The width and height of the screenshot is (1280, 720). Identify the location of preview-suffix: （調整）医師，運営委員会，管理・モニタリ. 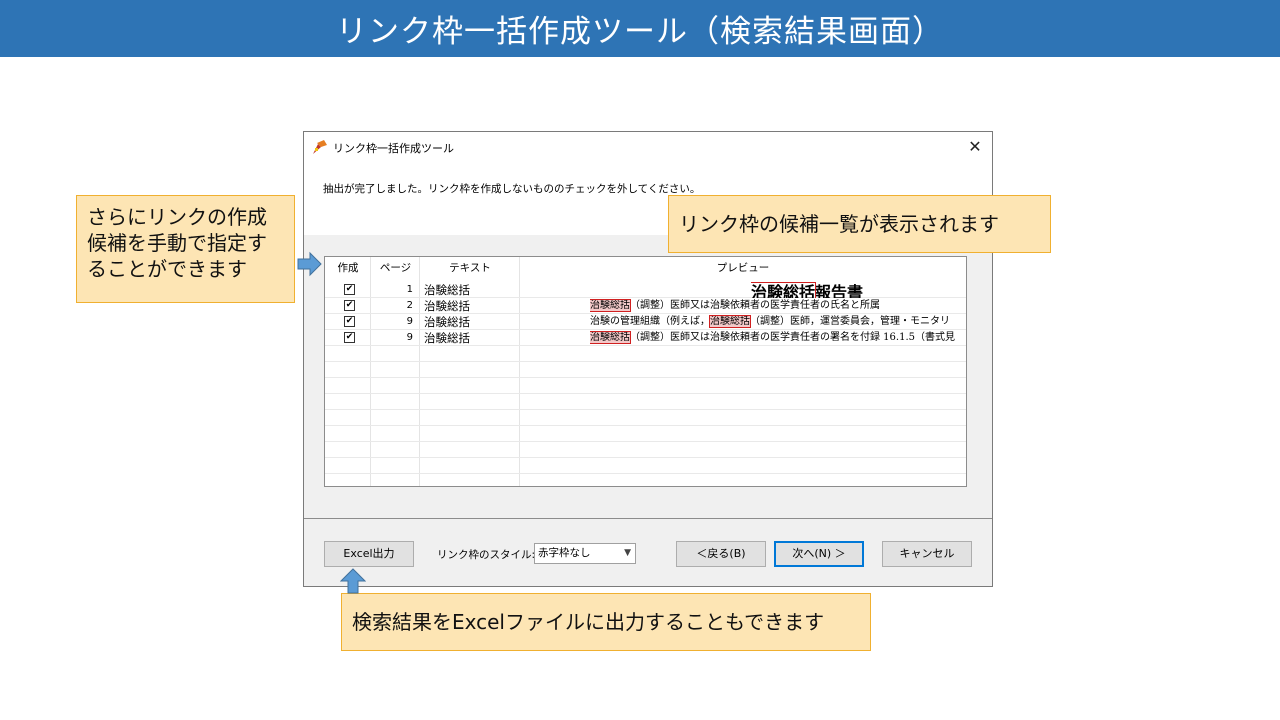
(850, 321).